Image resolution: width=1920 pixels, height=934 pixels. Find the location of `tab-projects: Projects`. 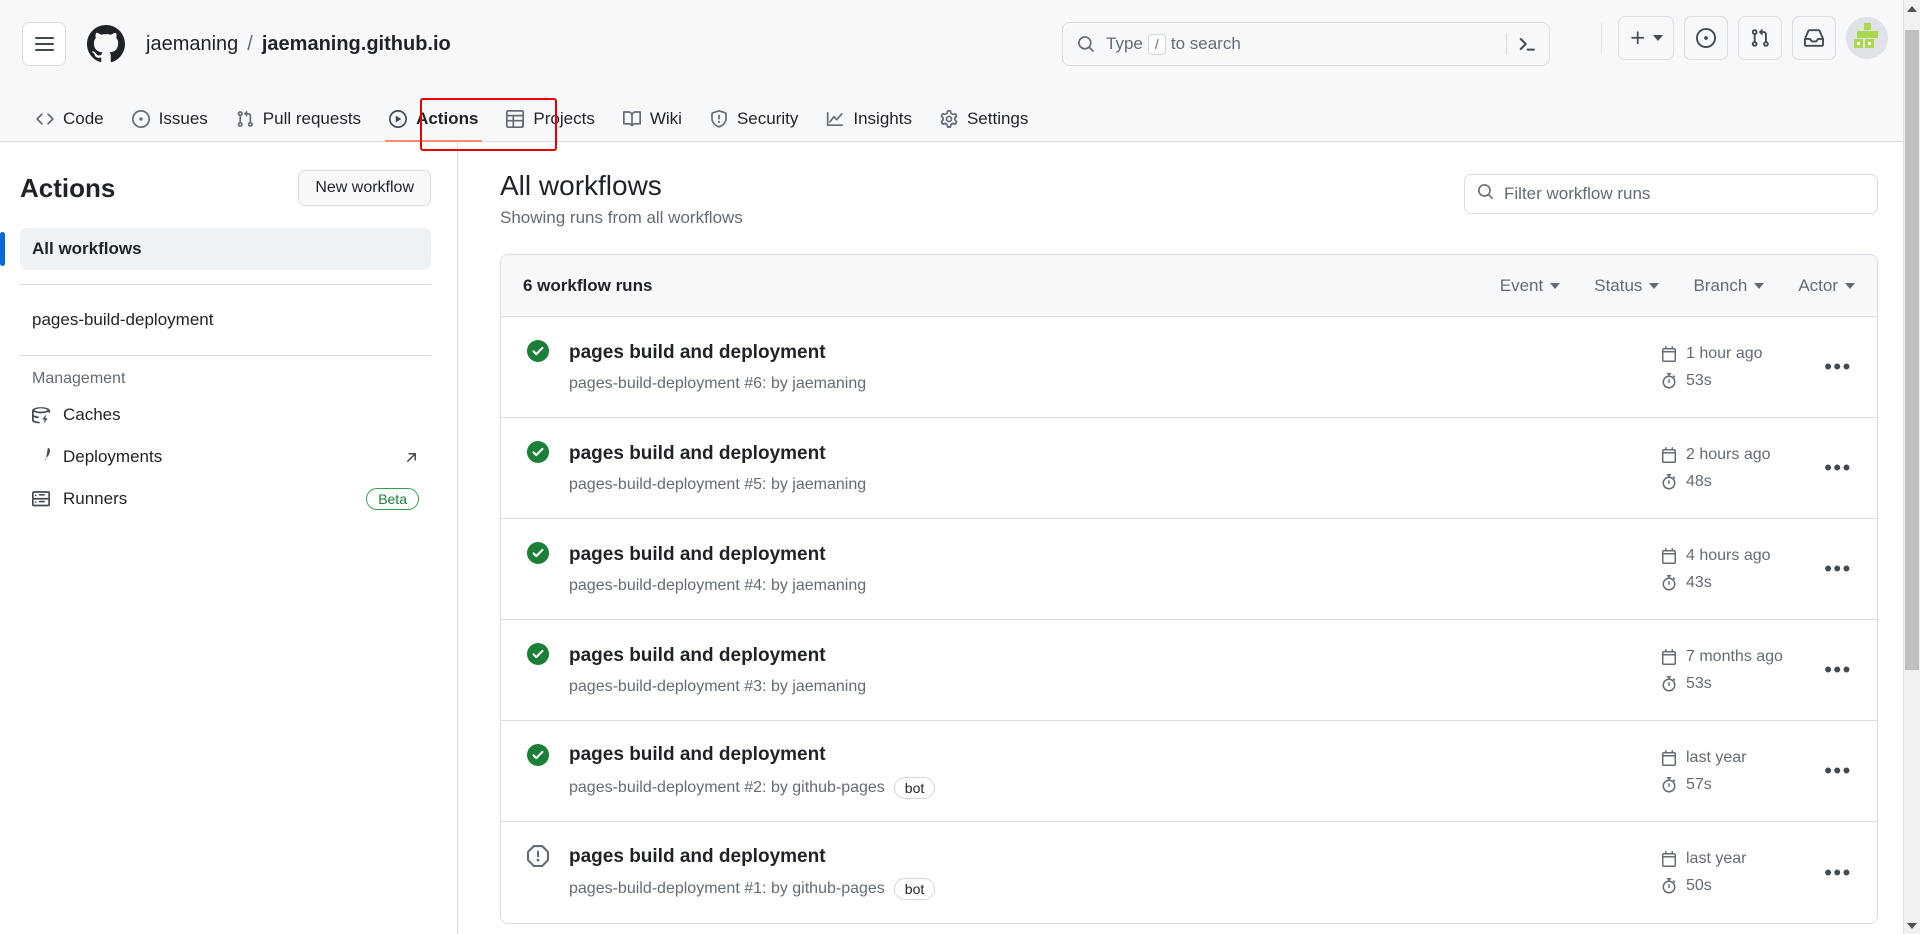

tab-projects: Projects is located at coordinates (550, 119).